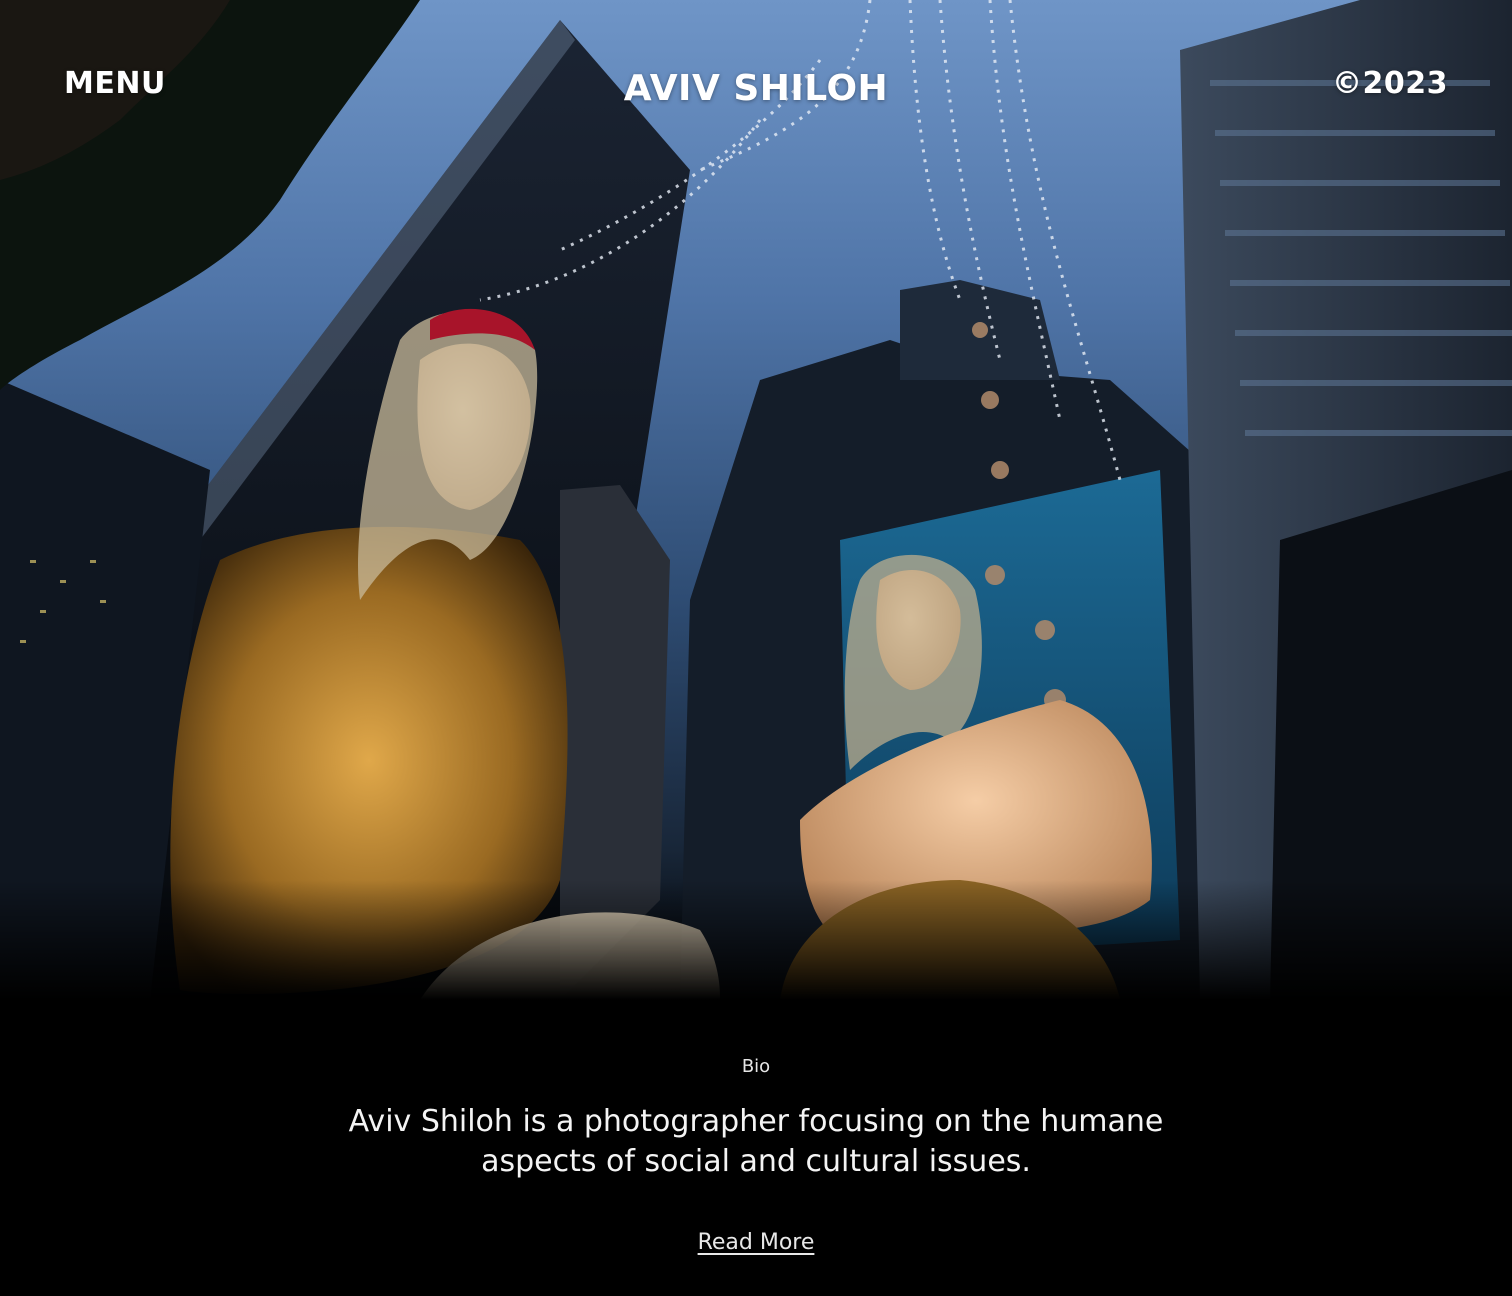 The height and width of the screenshot is (1296, 1512). I want to click on hero-bottom-fade, so click(756, 940).